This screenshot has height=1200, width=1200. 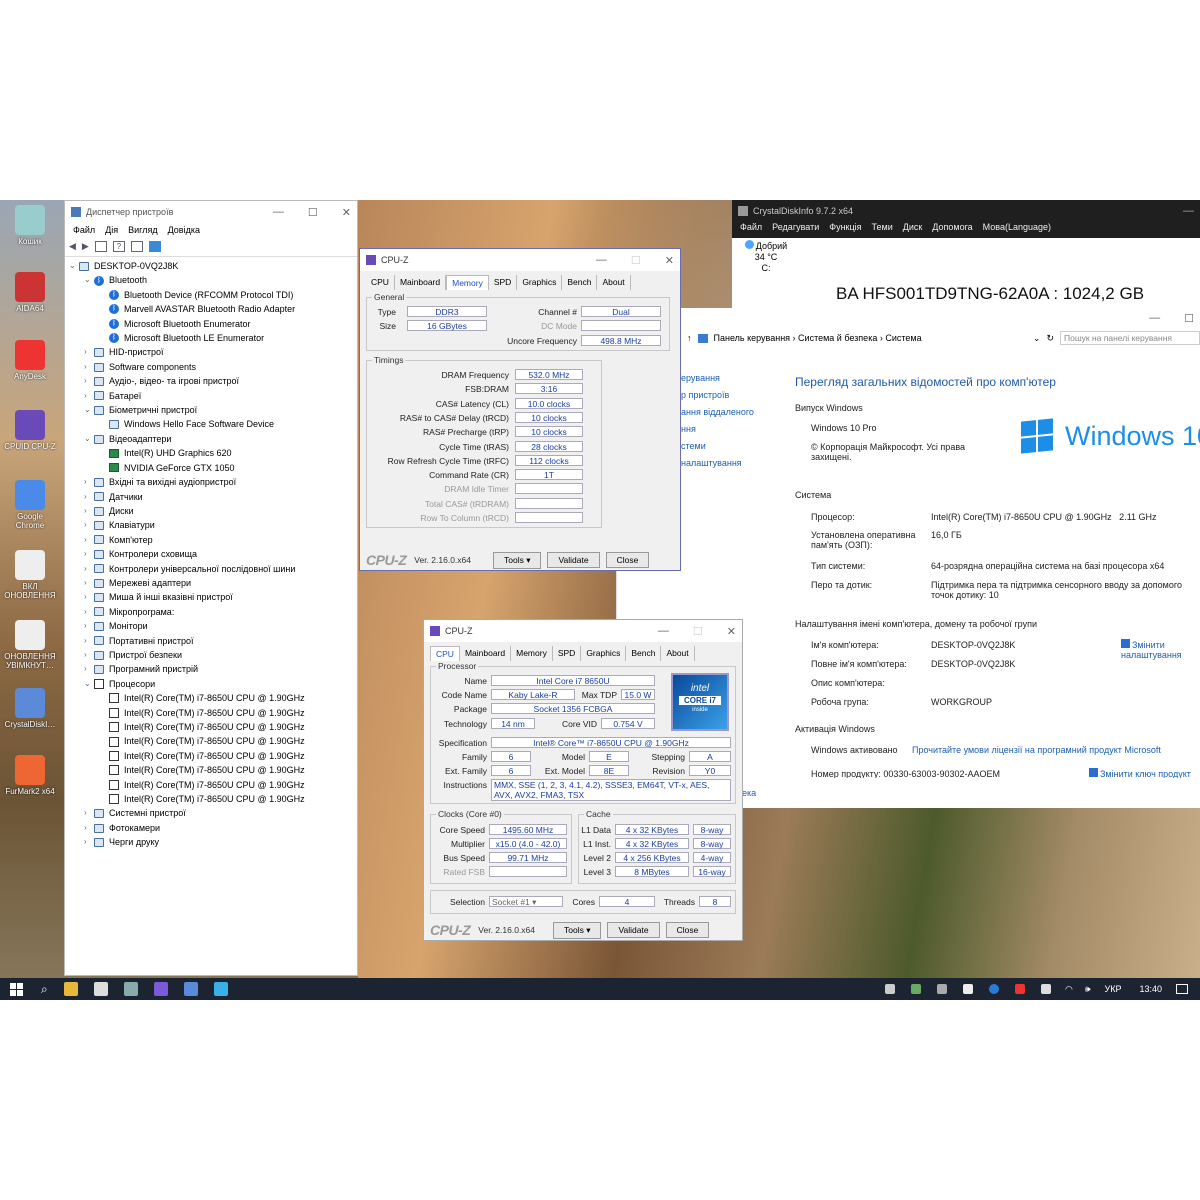 I want to click on clock: 13:40, so click(x=1150, y=989).